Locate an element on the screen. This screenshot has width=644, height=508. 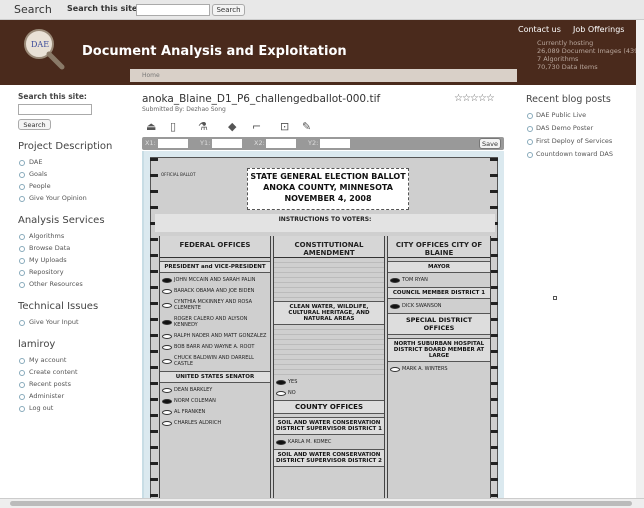
stats-line: 70,730 Data Items is located at coordinates (567, 67).